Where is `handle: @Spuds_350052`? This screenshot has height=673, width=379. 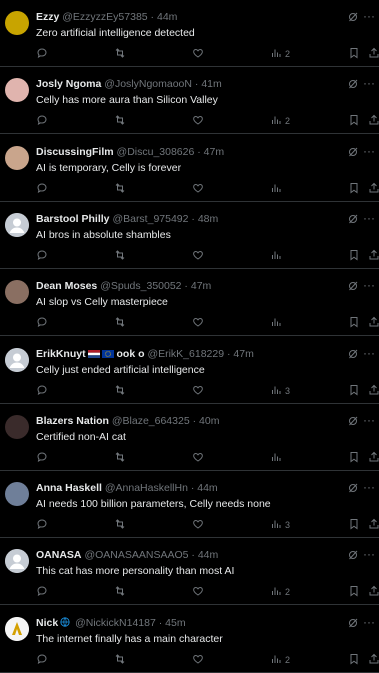
handle: @Spuds_350052 is located at coordinates (140, 286).